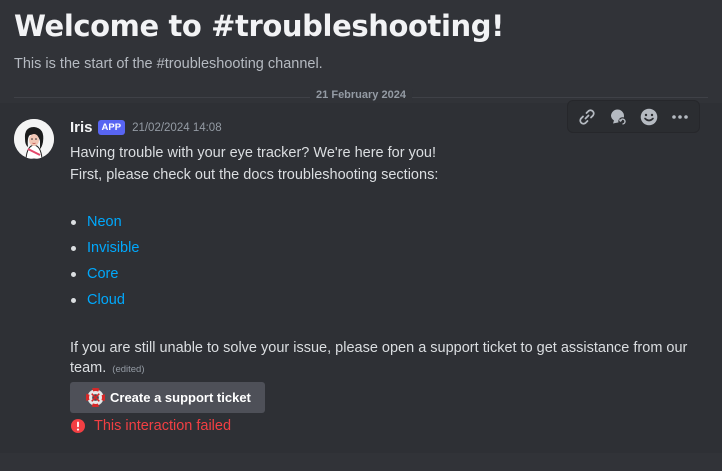  I want to click on link-neon: Neon, so click(104, 222).